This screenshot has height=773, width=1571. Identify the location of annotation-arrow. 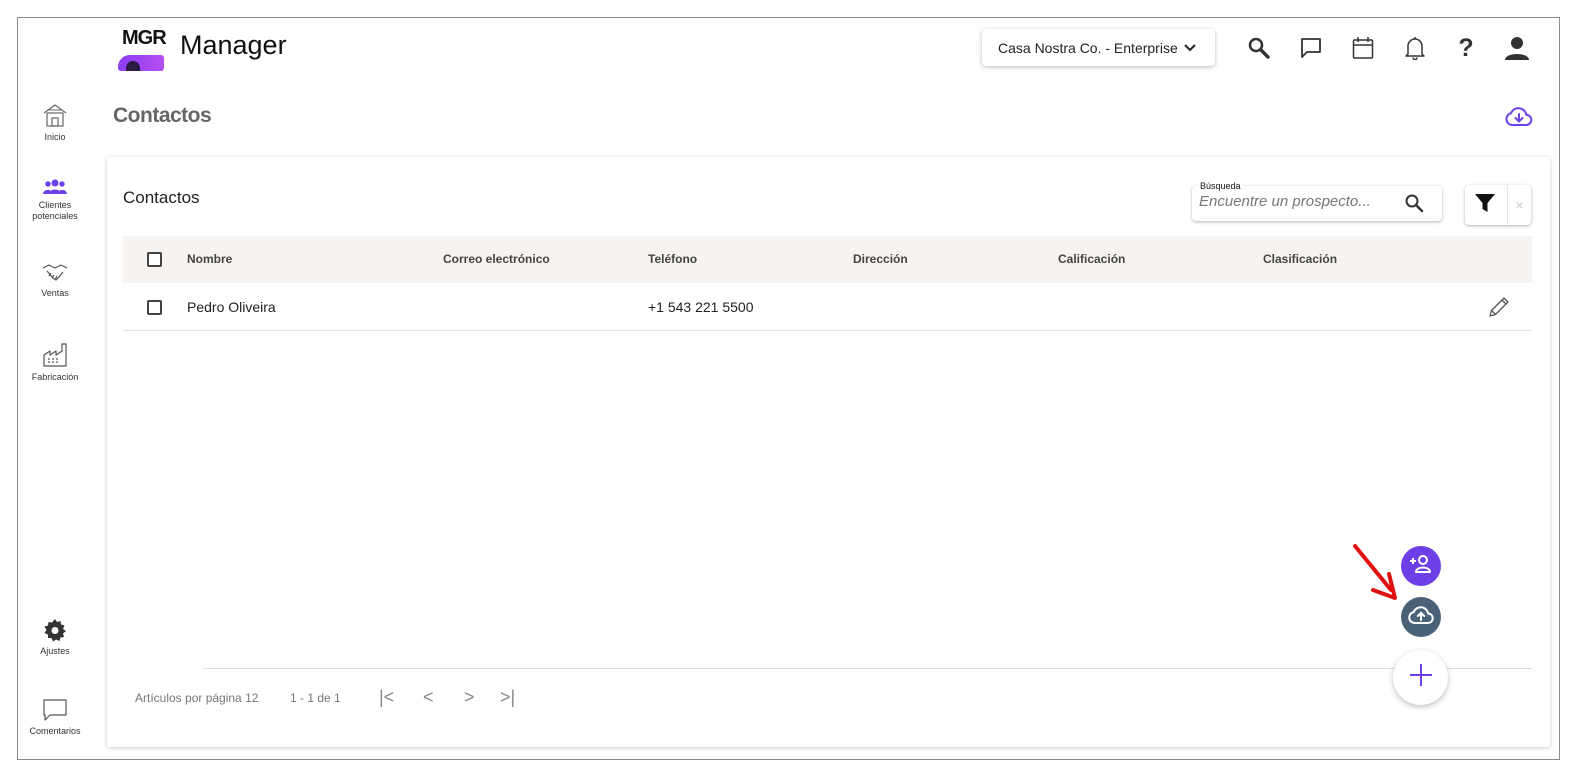
(1379, 575).